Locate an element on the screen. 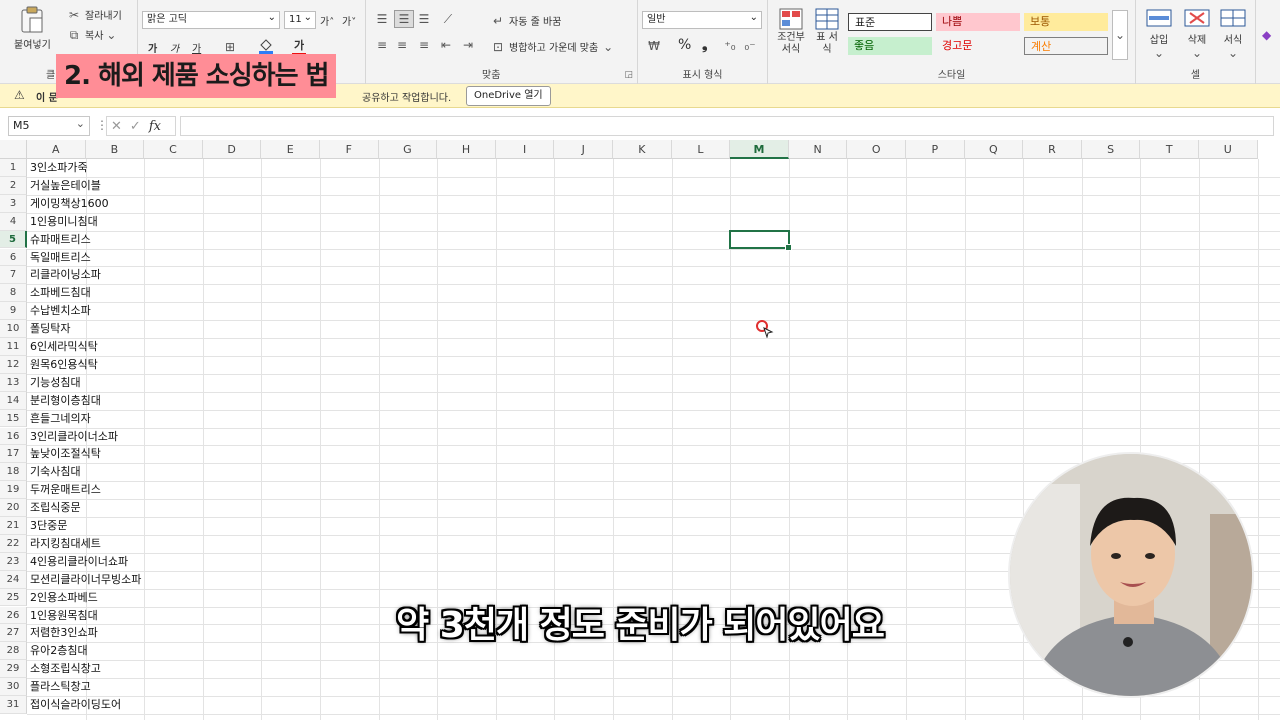 This screenshot has width=1280, height=720. row-header-10: 10 is located at coordinates (13, 329).